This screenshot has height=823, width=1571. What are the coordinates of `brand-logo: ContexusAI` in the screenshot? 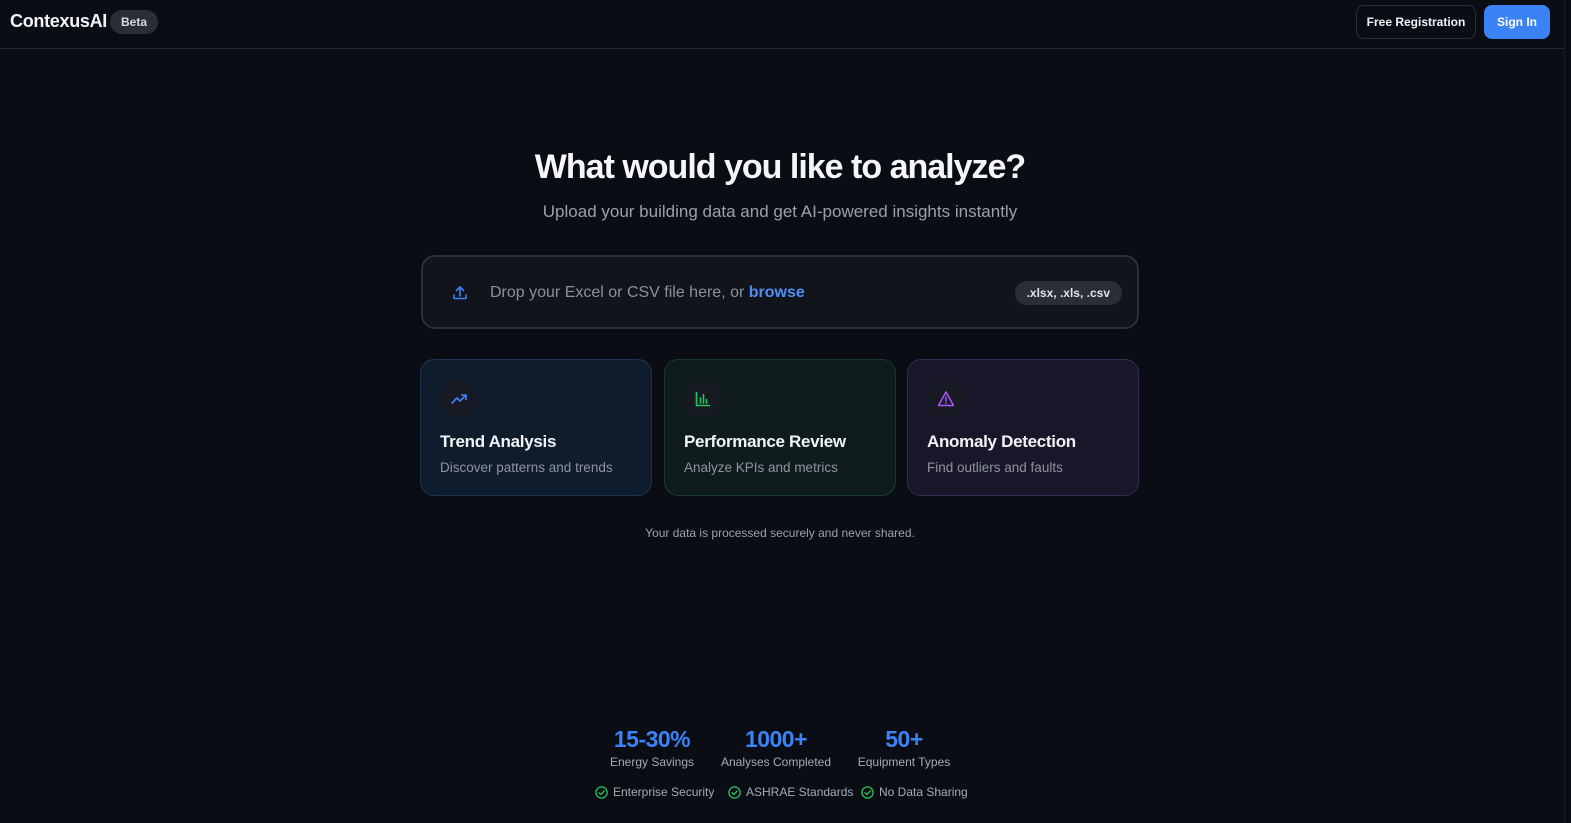 It's located at (58, 21).